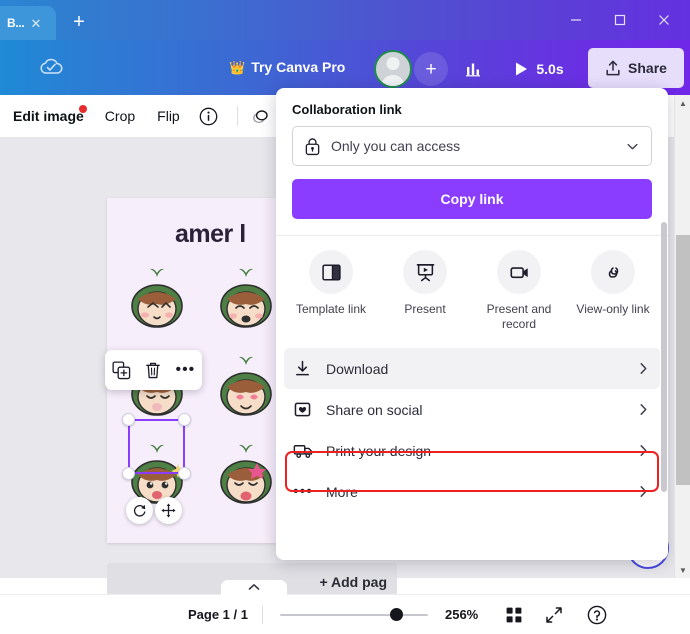 The image size is (690, 634). I want to click on menu-item-share-on-social: Share on social, so click(472, 409).